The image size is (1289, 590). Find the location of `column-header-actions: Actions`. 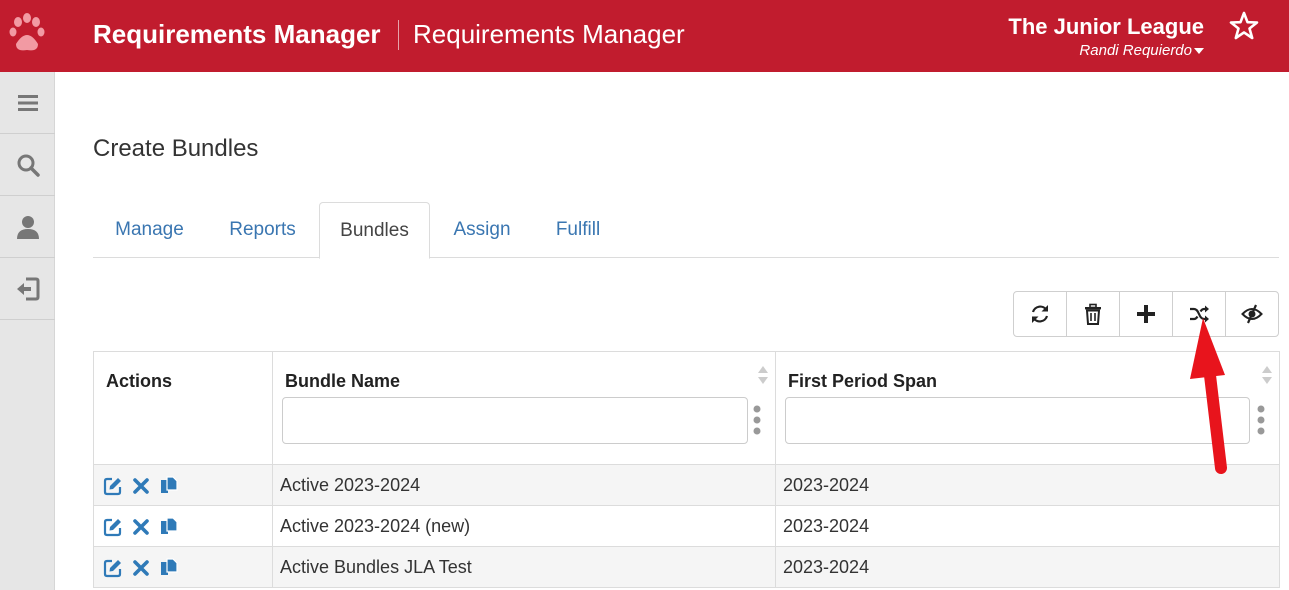

column-header-actions: Actions is located at coordinates (183, 408).